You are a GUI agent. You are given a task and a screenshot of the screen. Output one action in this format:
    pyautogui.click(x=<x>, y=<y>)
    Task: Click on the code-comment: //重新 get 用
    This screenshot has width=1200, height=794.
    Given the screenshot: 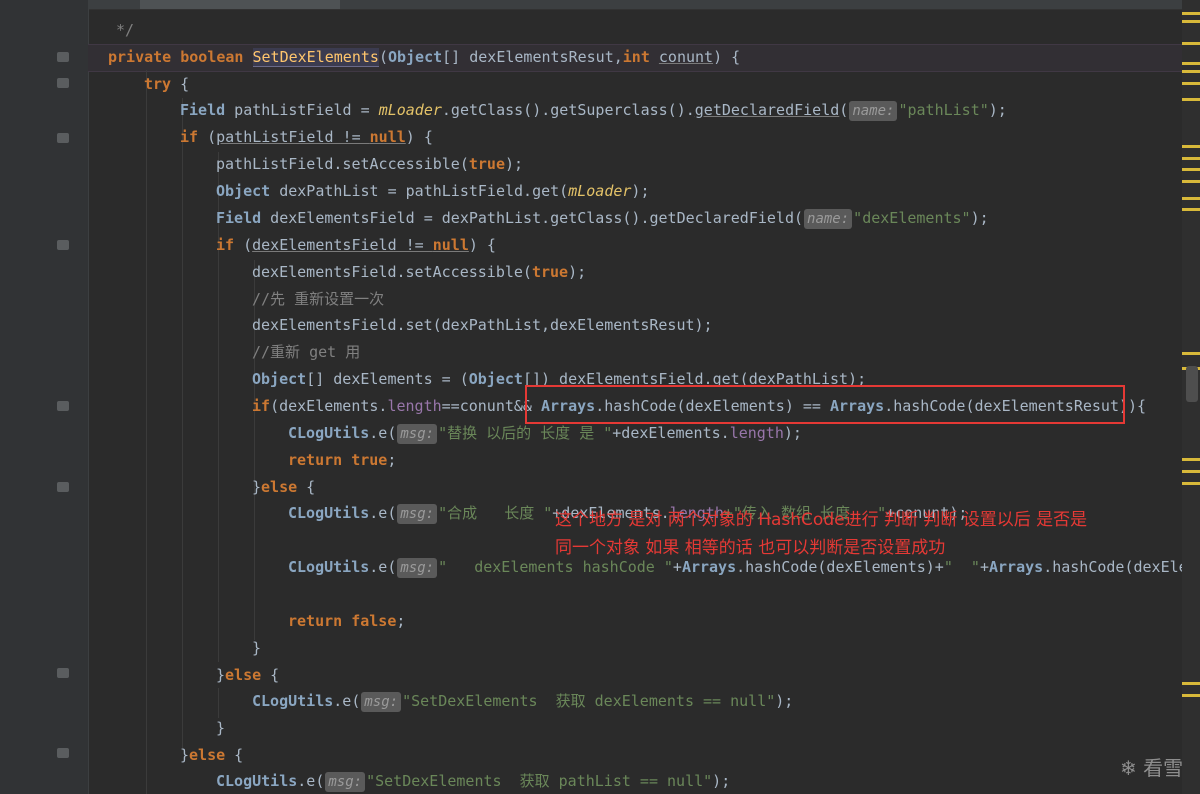 What is the action you would take?
    pyautogui.click(x=306, y=352)
    